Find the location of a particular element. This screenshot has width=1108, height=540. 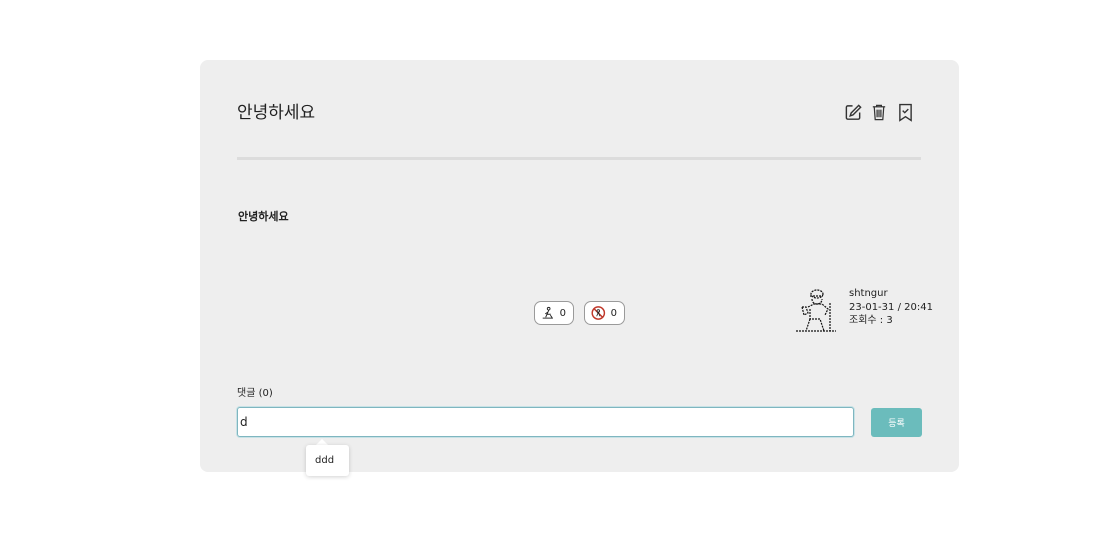

dislike-count: 0 is located at coordinates (613, 313).